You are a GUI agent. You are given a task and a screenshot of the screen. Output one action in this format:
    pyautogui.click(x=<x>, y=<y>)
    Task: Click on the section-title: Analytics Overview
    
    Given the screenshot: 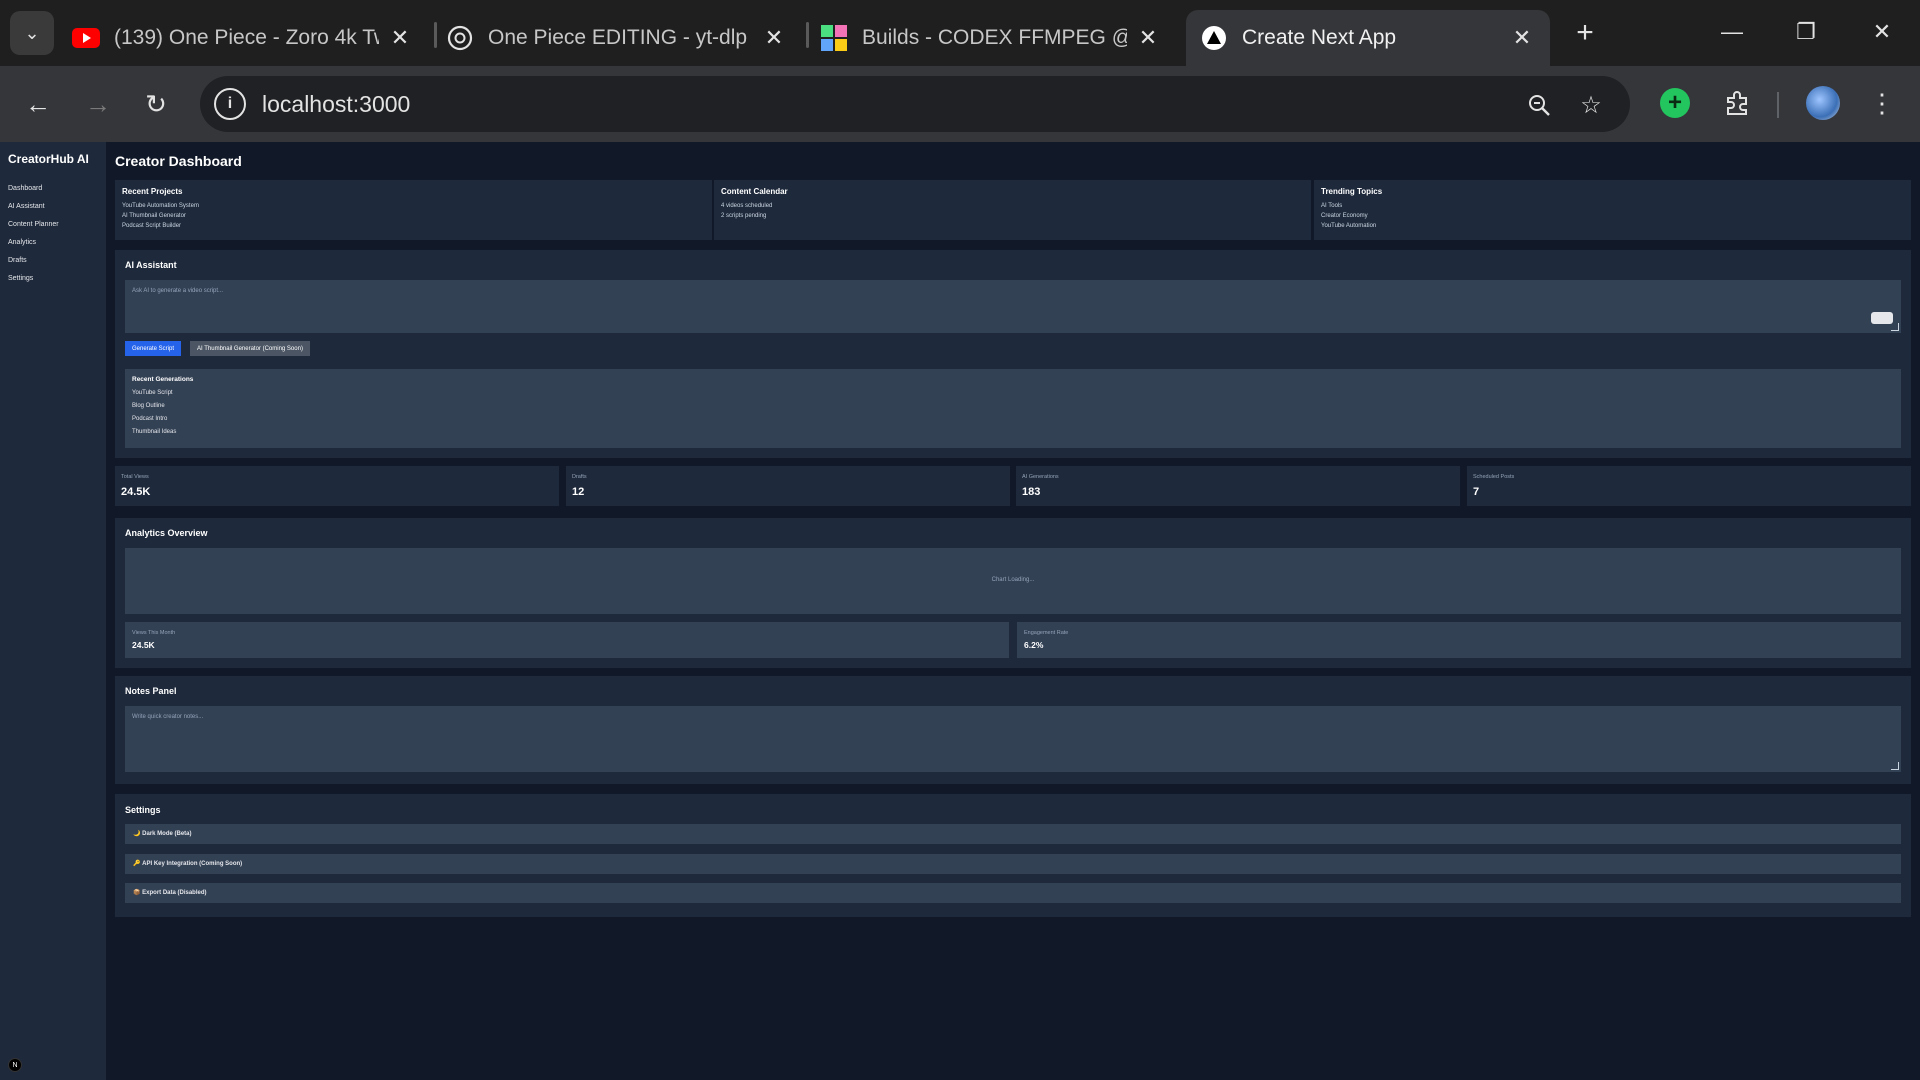 What is the action you would take?
    pyautogui.click(x=166, y=533)
    